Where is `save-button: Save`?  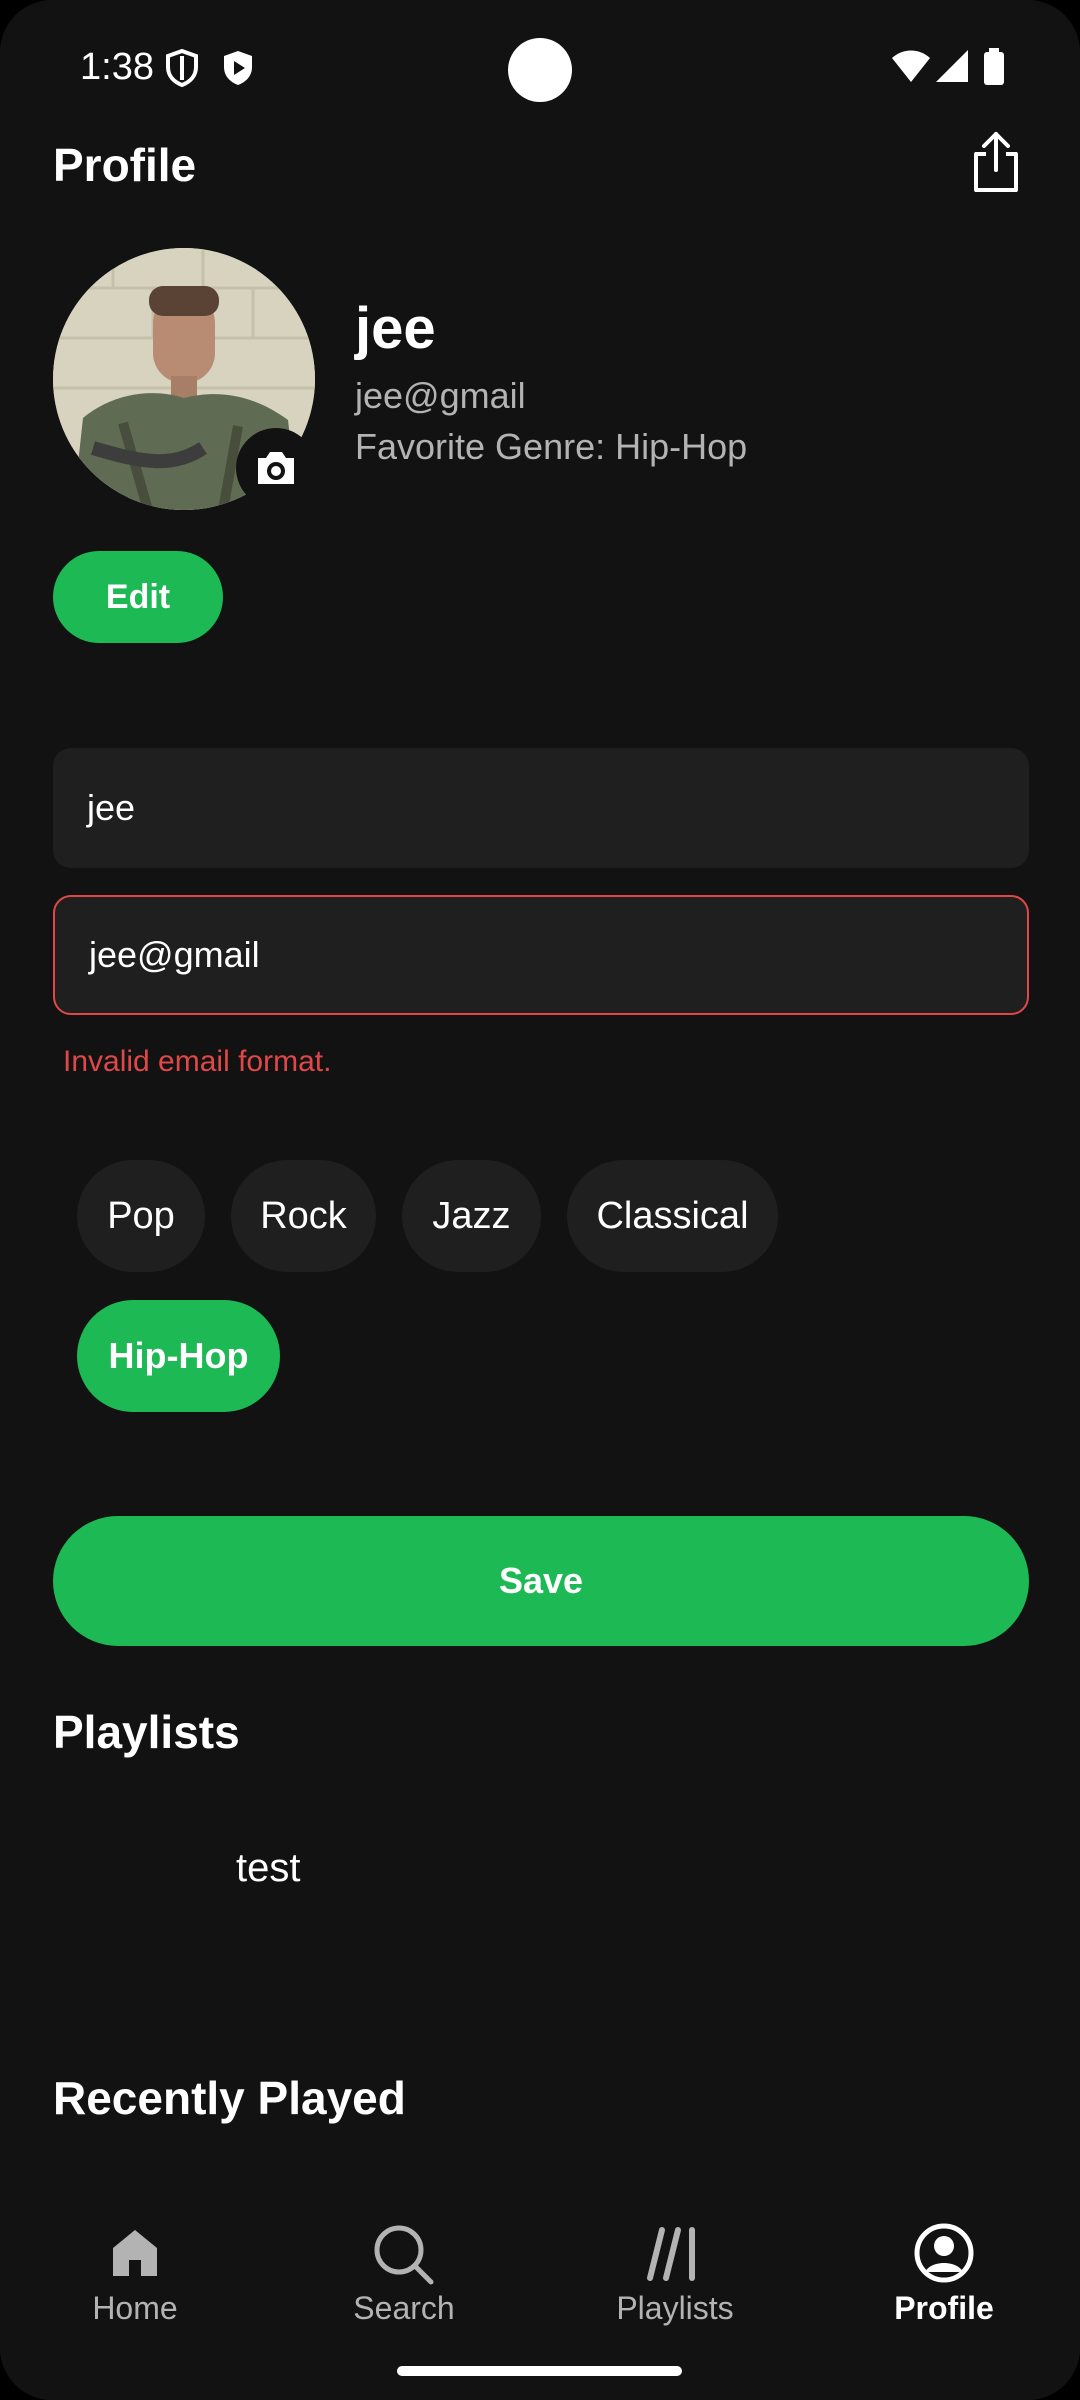 save-button: Save is located at coordinates (541, 1581).